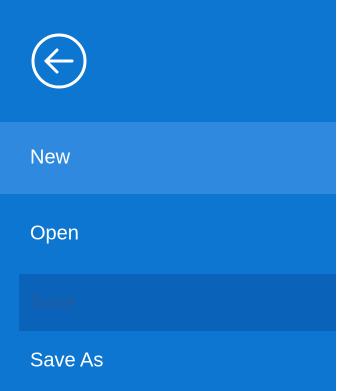 The image size is (339, 391). I want to click on menu-item-save: Save, so click(177, 302).